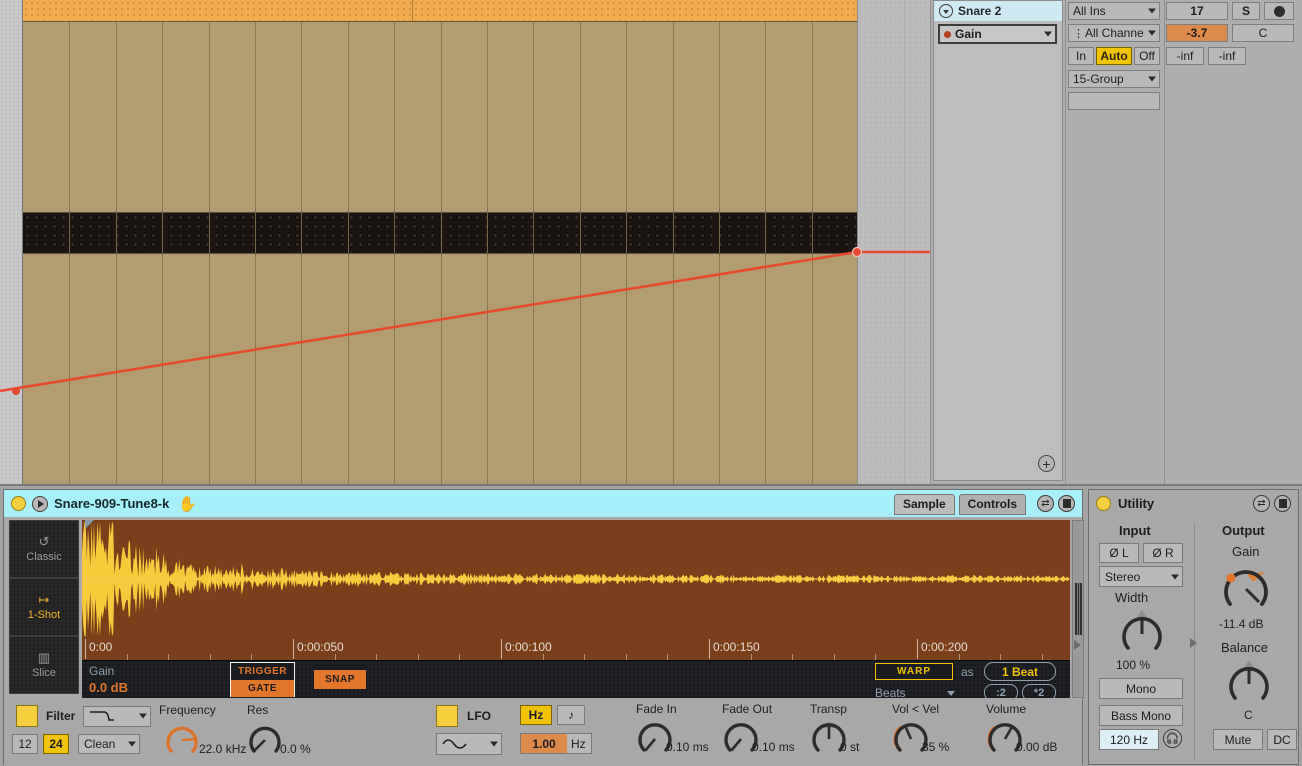 The image size is (1302, 766). I want to click on warp-length-field: 1 Beat, so click(1020, 671).